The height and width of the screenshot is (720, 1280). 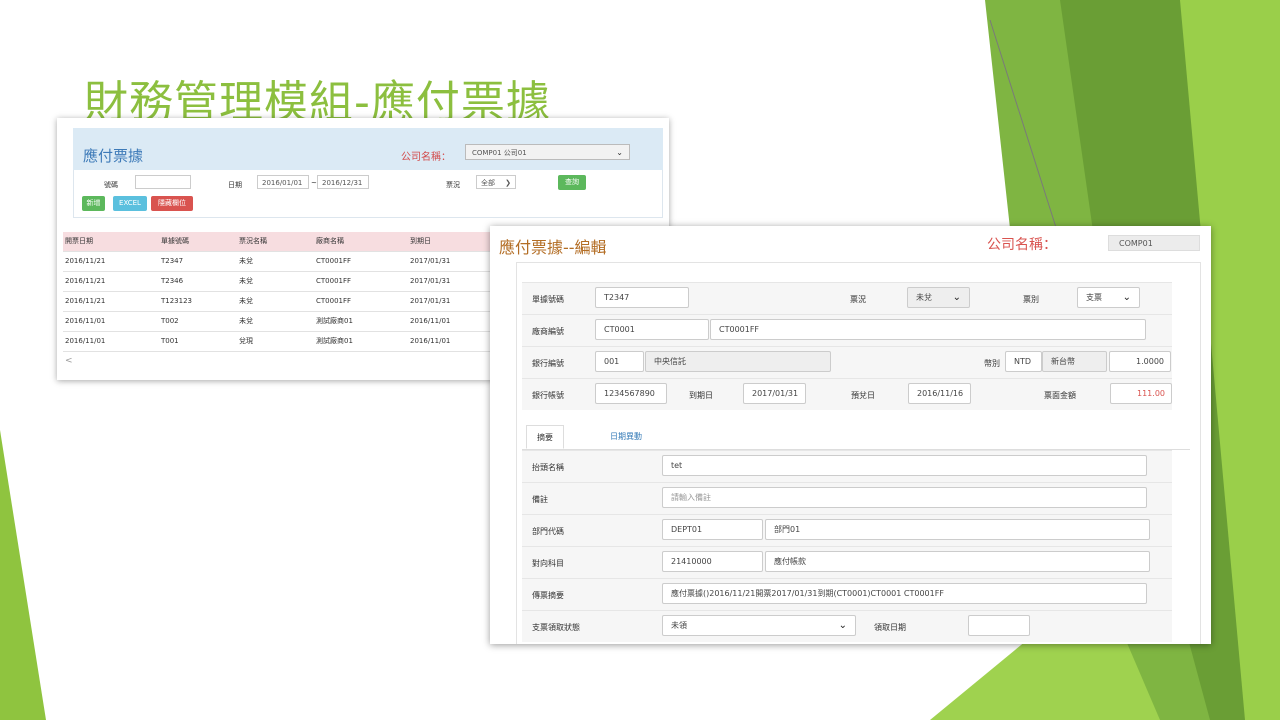 I want to click on status-select: 未兌 ⌄, so click(x=938, y=297).